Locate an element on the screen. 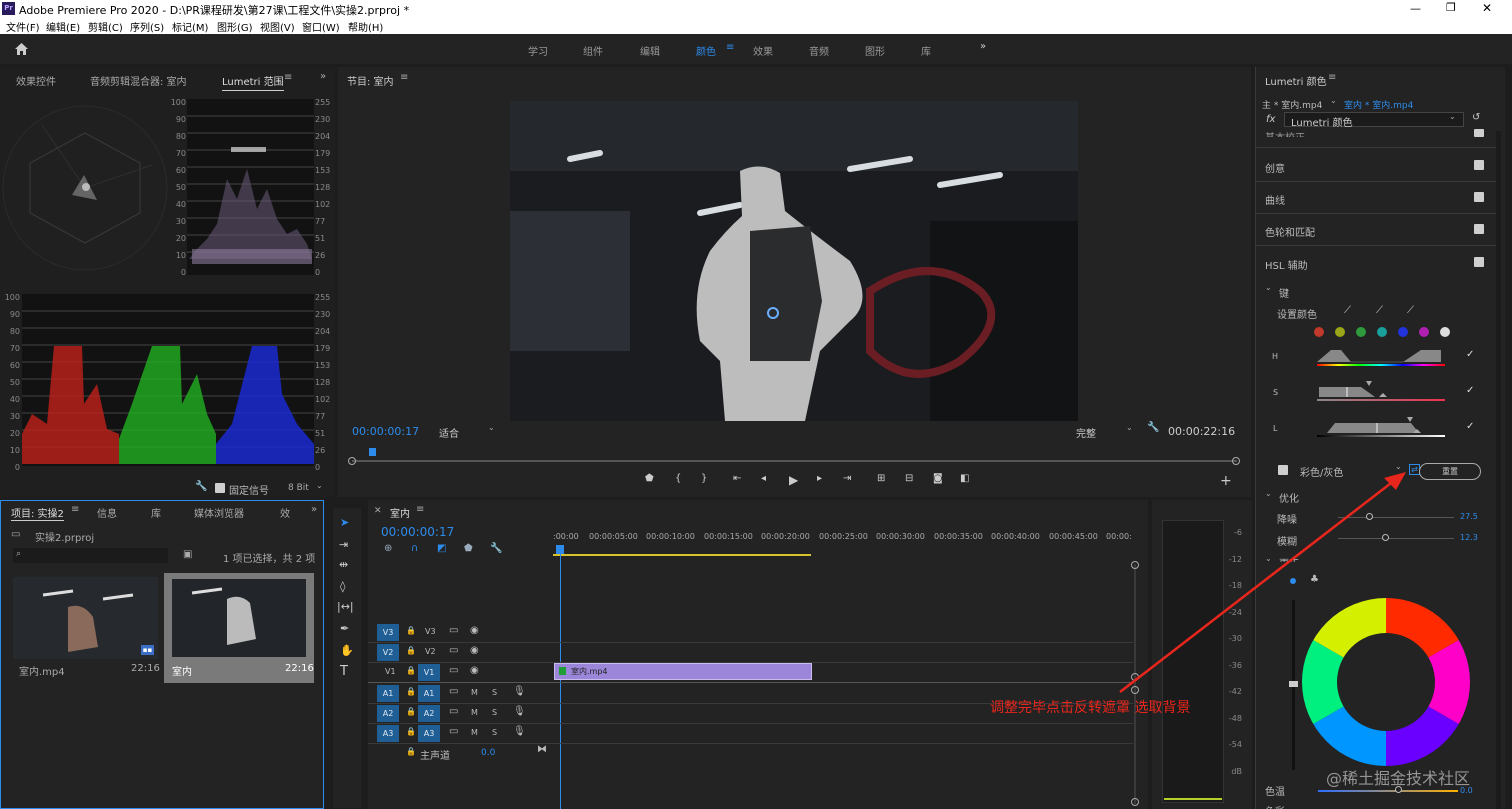 This screenshot has height=809, width=1512. swatch-cyan is located at coordinates (1382, 332).